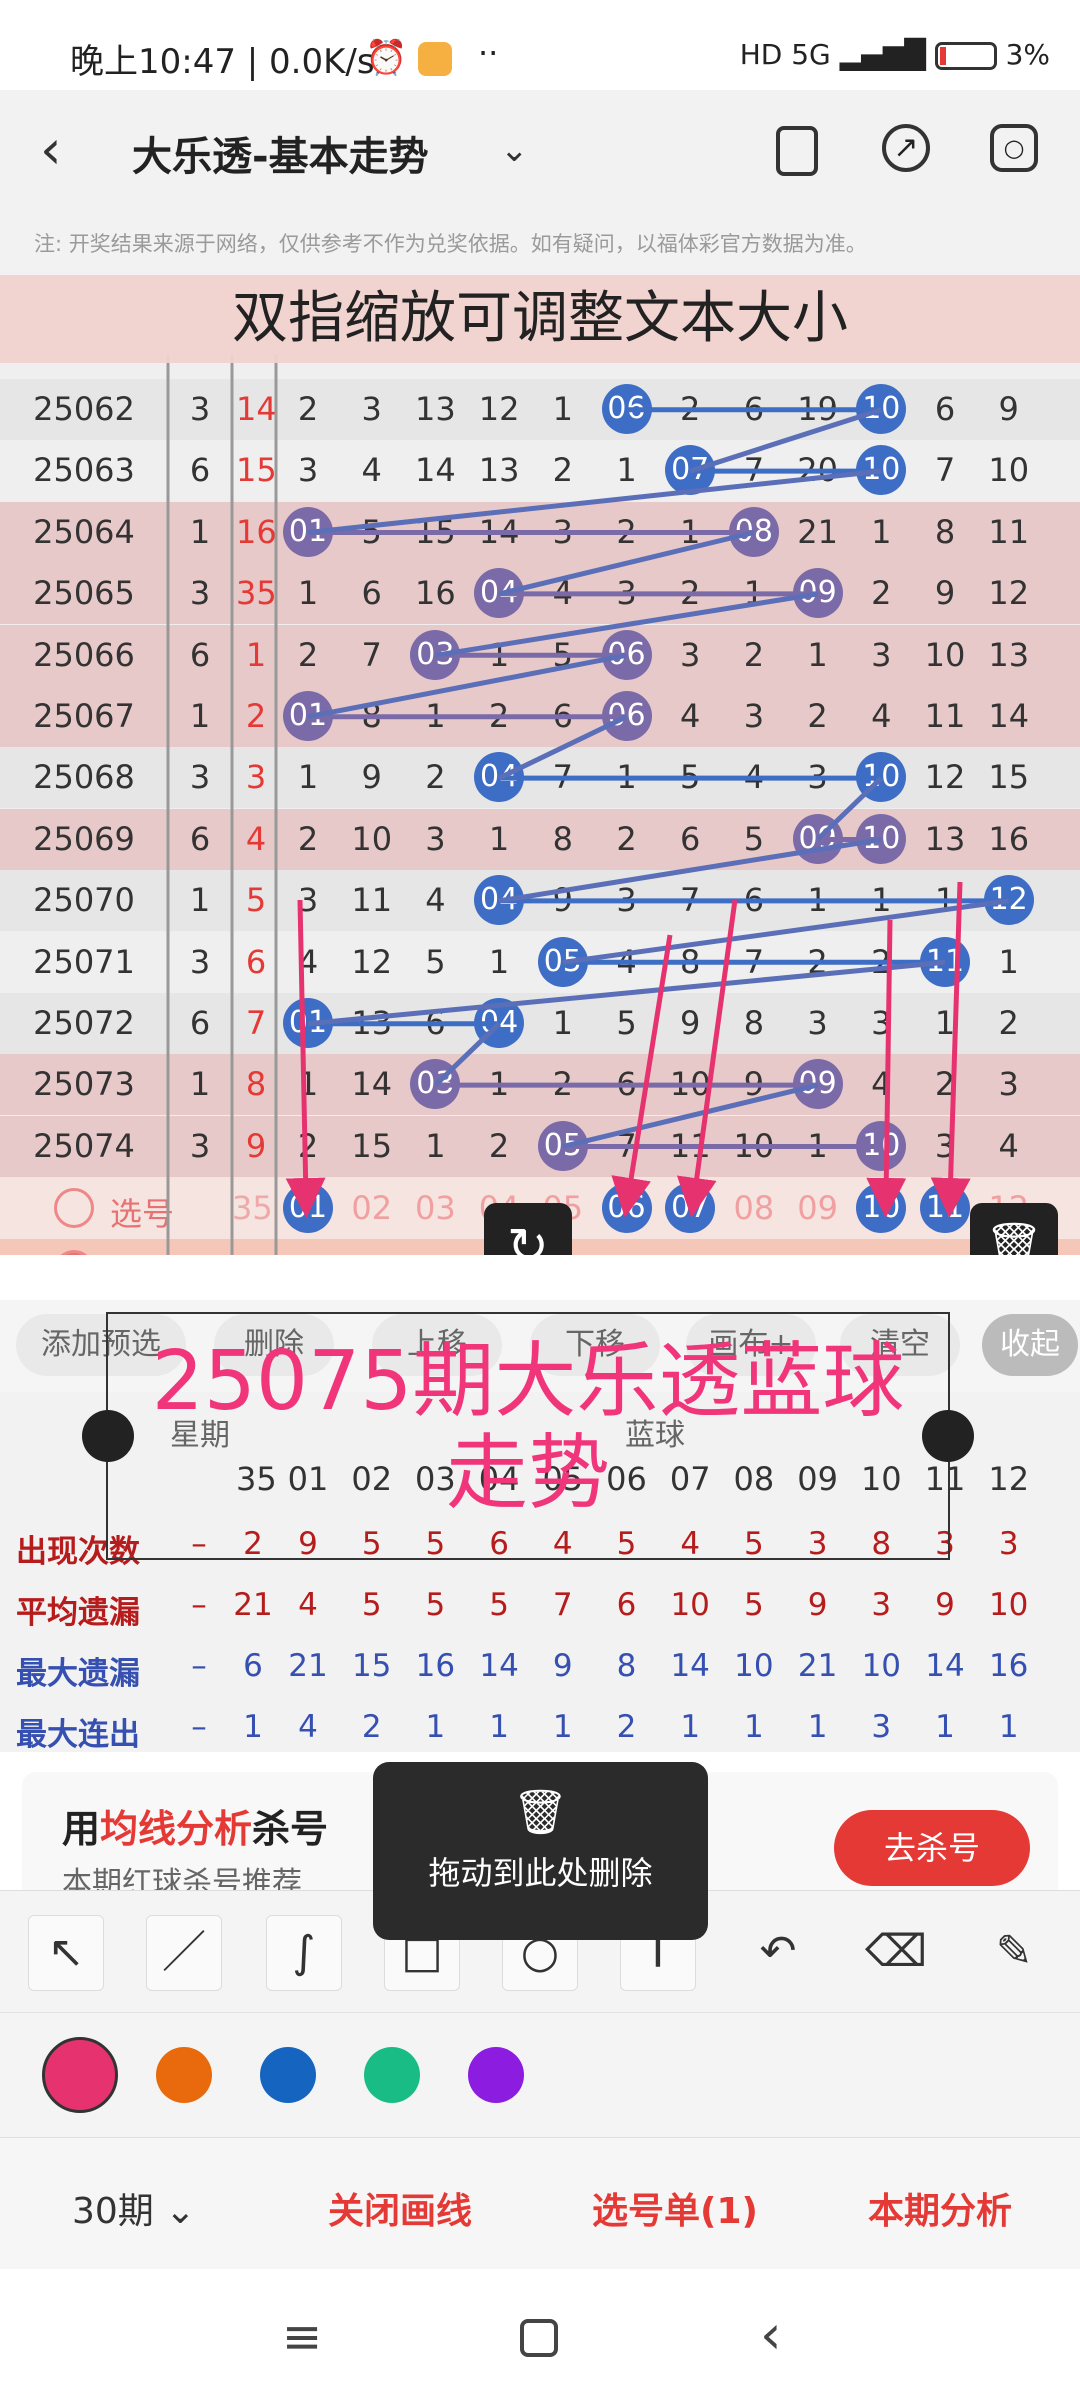  Describe the element at coordinates (896, 1953) in the screenshot. I see `eraser-icon: ⌫` at that location.